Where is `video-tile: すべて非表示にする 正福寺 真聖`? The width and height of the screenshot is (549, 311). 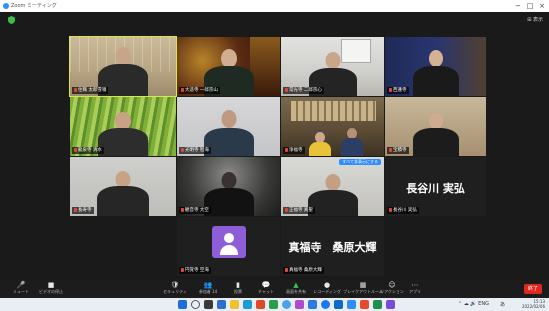
video-tile: すべて非表示にする 正福寺 真聖 is located at coordinates (332, 186).